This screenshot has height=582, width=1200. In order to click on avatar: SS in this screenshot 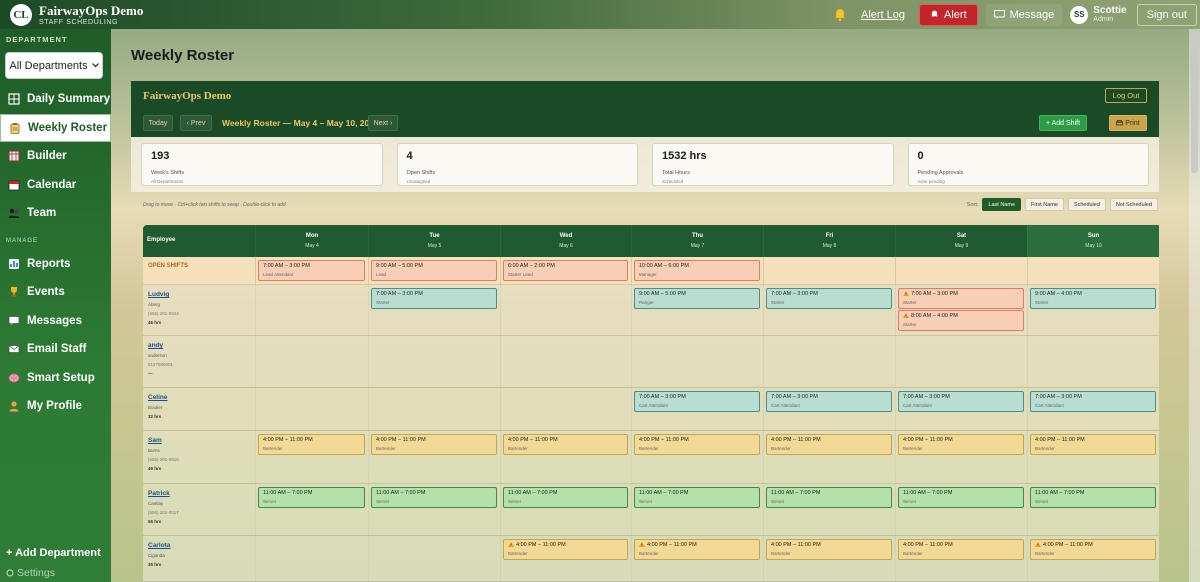, I will do `click(1079, 14)`.